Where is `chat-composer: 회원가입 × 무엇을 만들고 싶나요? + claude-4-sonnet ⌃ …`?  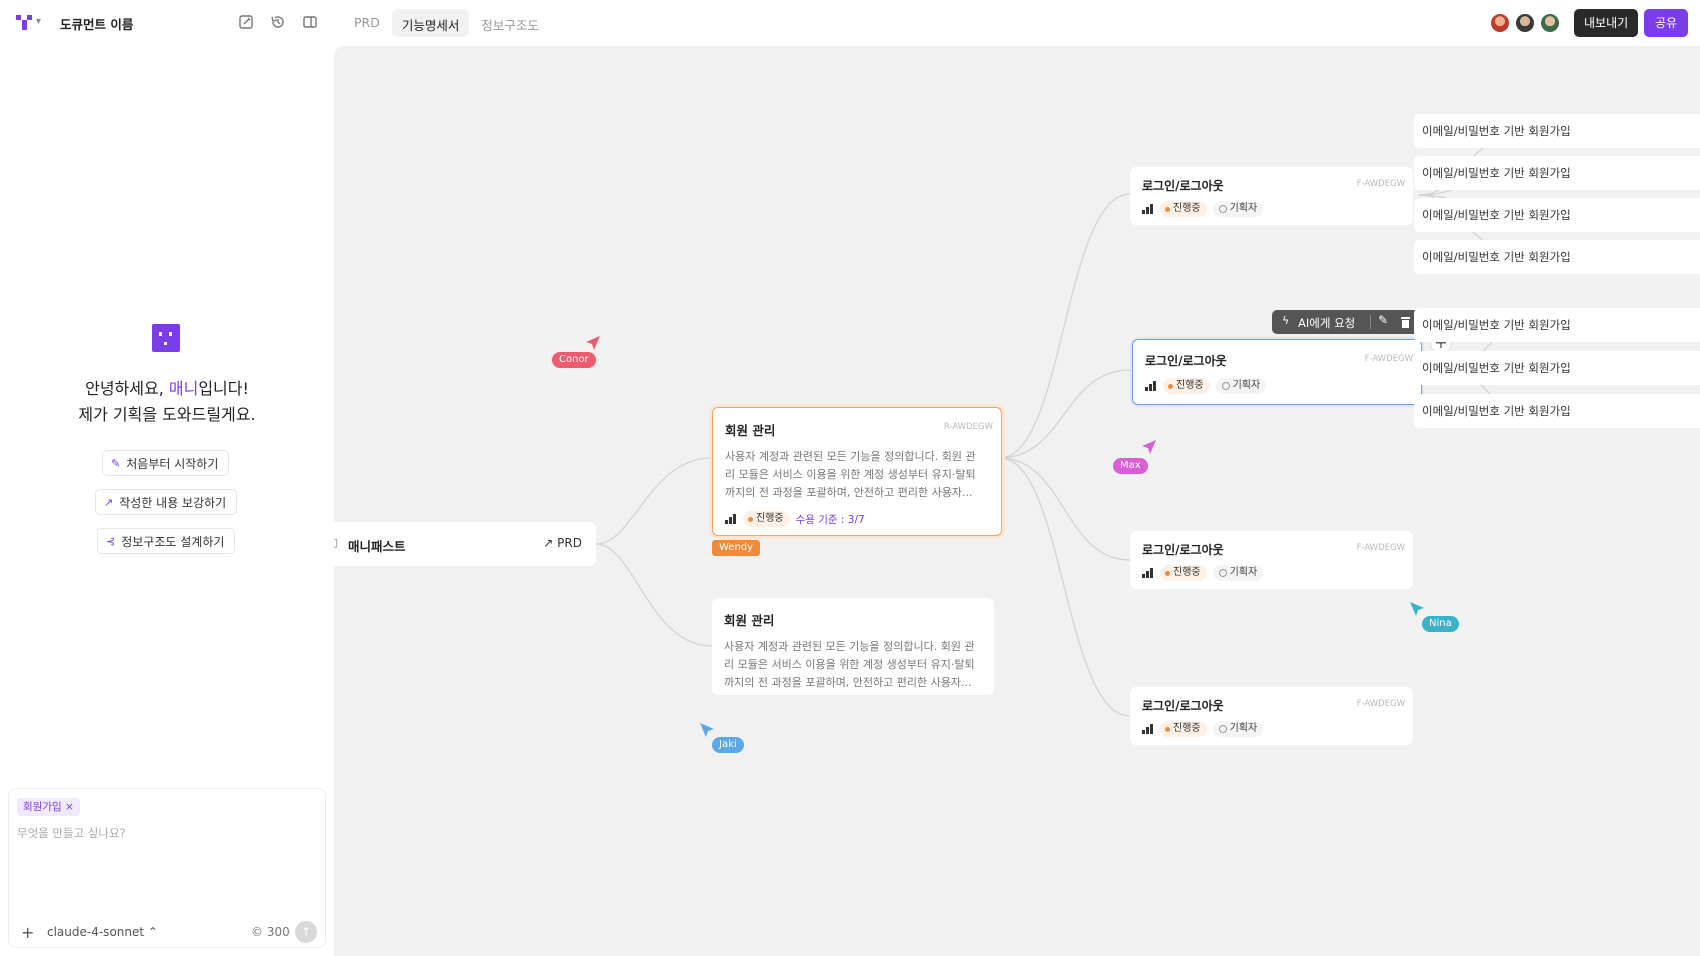
chat-composer: 회원가입 × 무엇을 만들고 싶나요? + claude-4-sonnet ⌃ … is located at coordinates (167, 868).